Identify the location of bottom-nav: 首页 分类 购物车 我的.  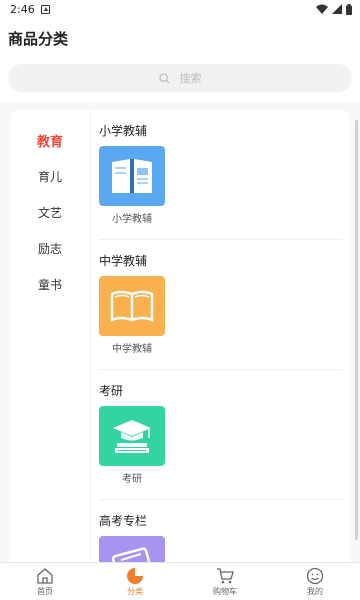
(180, 581).